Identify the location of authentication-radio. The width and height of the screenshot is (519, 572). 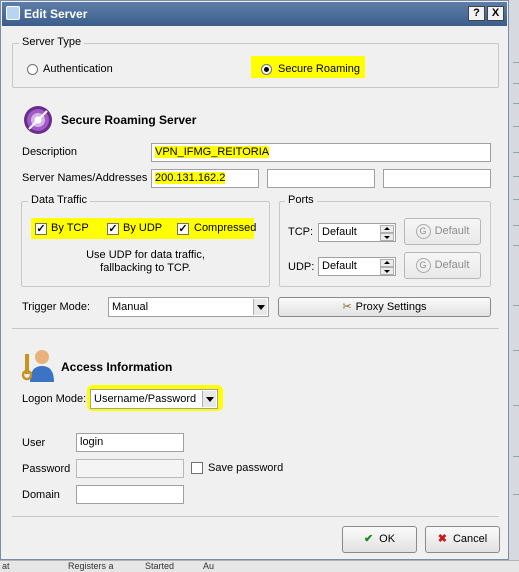
(32, 69).